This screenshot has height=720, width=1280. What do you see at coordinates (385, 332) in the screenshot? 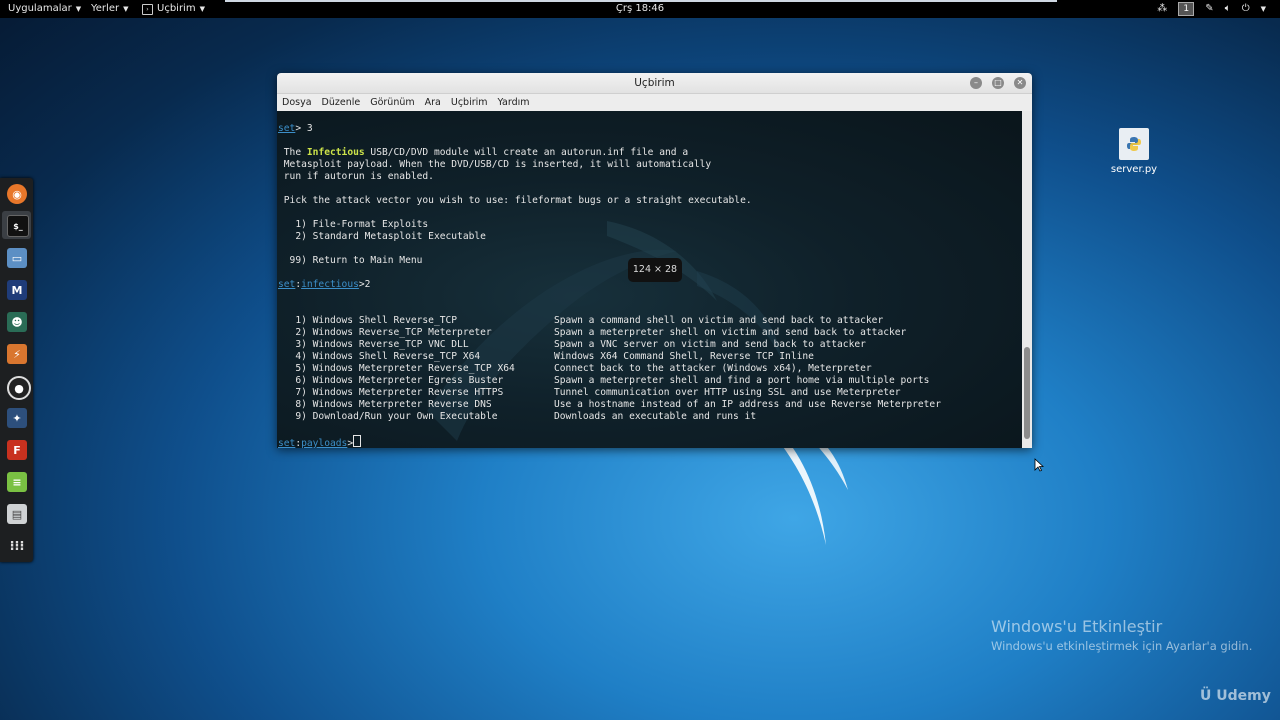
I see `payload-row: 2) Windows Reverse_TCP Meterpreter` at bounding box center [385, 332].